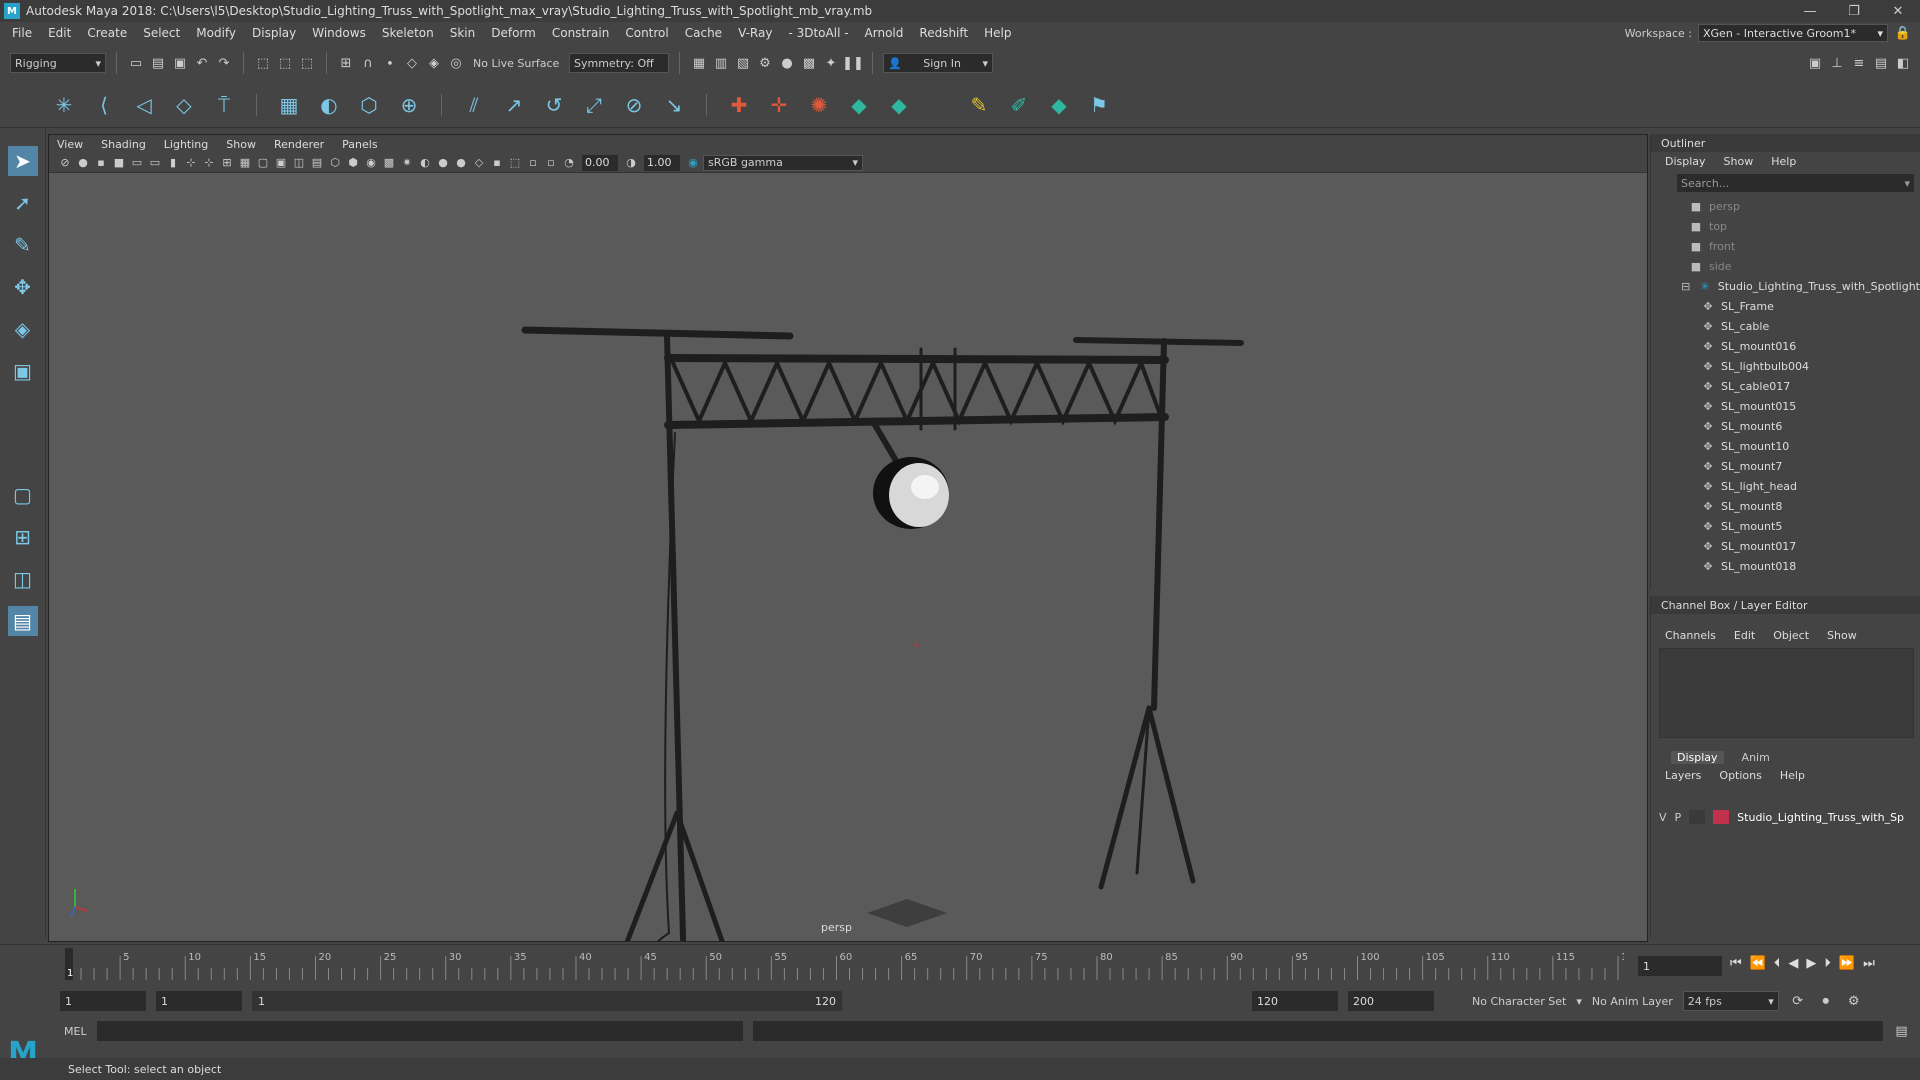  I want to click on select-tool-icon: ➤, so click(22, 161).